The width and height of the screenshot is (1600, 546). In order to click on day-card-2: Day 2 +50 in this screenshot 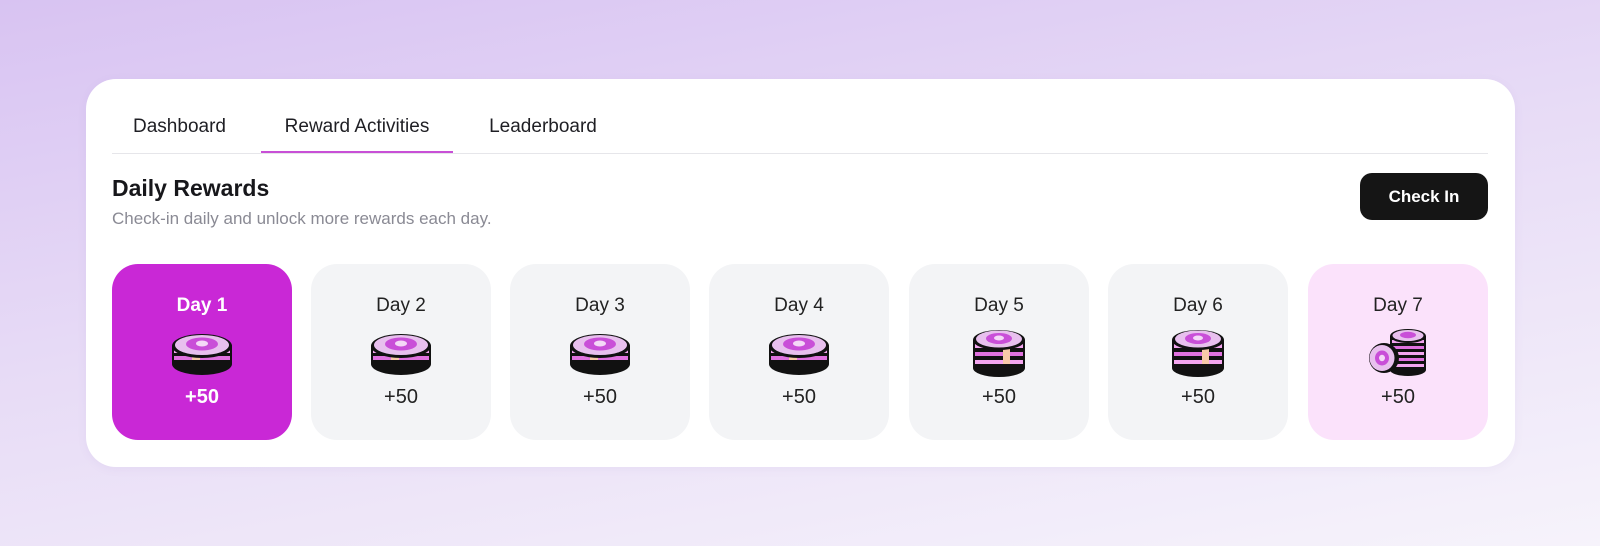, I will do `click(401, 352)`.